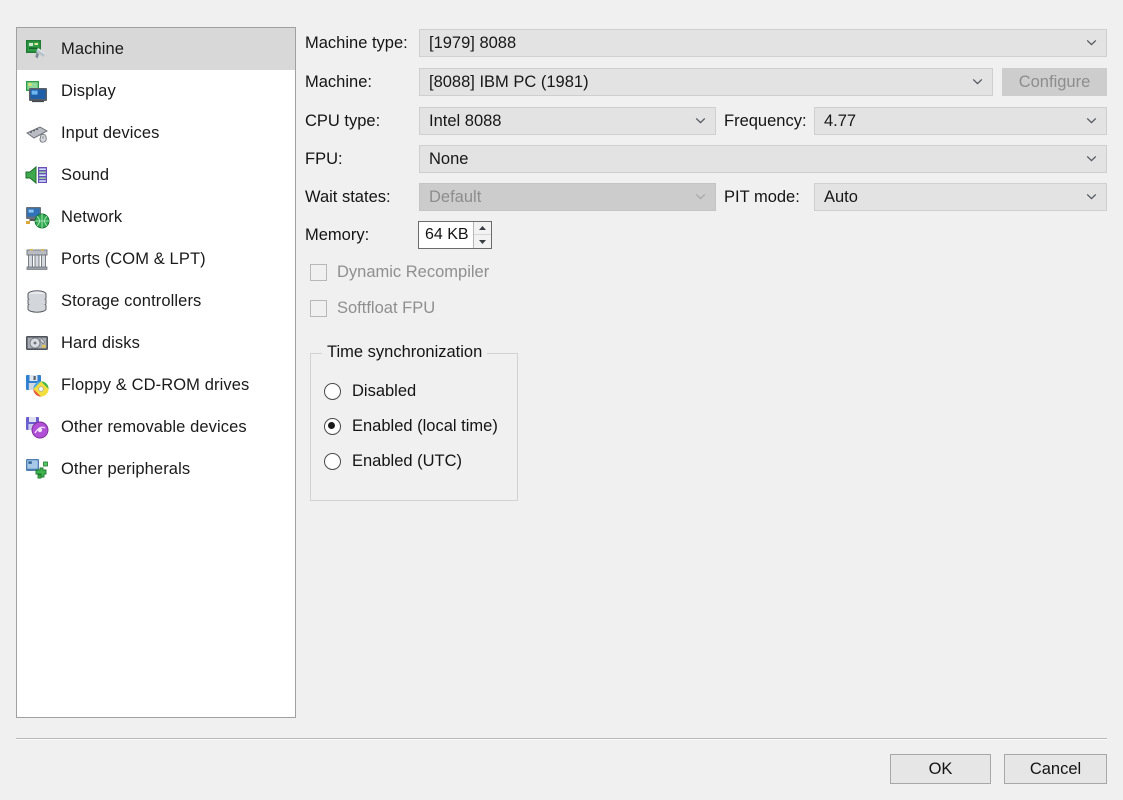 This screenshot has width=1123, height=800. I want to click on radio-time-sync-disabled: Disabled, so click(370, 391).